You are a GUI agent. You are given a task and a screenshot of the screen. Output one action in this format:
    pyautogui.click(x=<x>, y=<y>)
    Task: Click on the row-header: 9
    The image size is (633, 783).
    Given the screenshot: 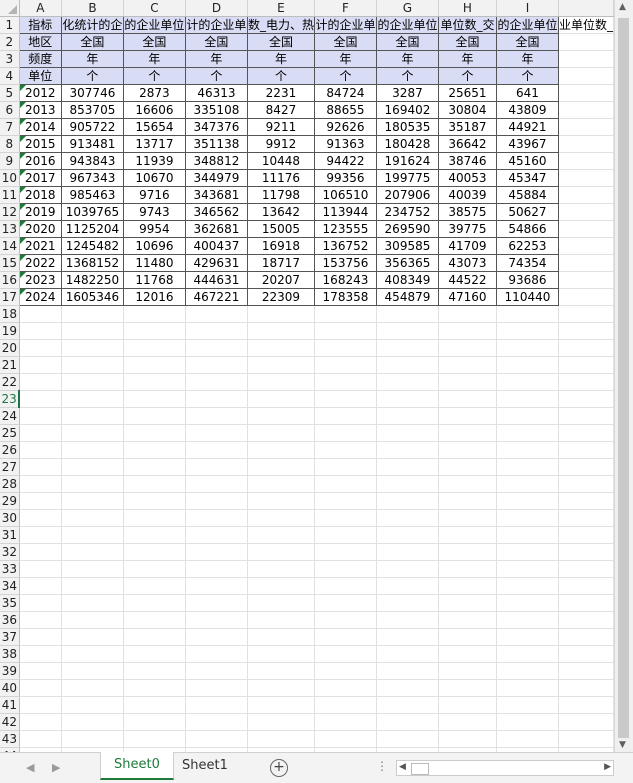 What is the action you would take?
    pyautogui.click(x=10, y=161)
    